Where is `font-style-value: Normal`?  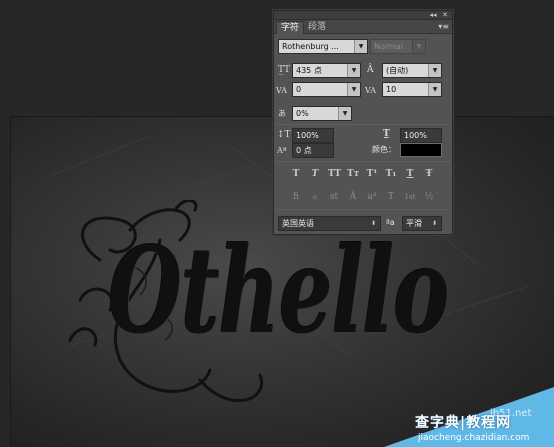 font-style-value: Normal is located at coordinates (388, 46).